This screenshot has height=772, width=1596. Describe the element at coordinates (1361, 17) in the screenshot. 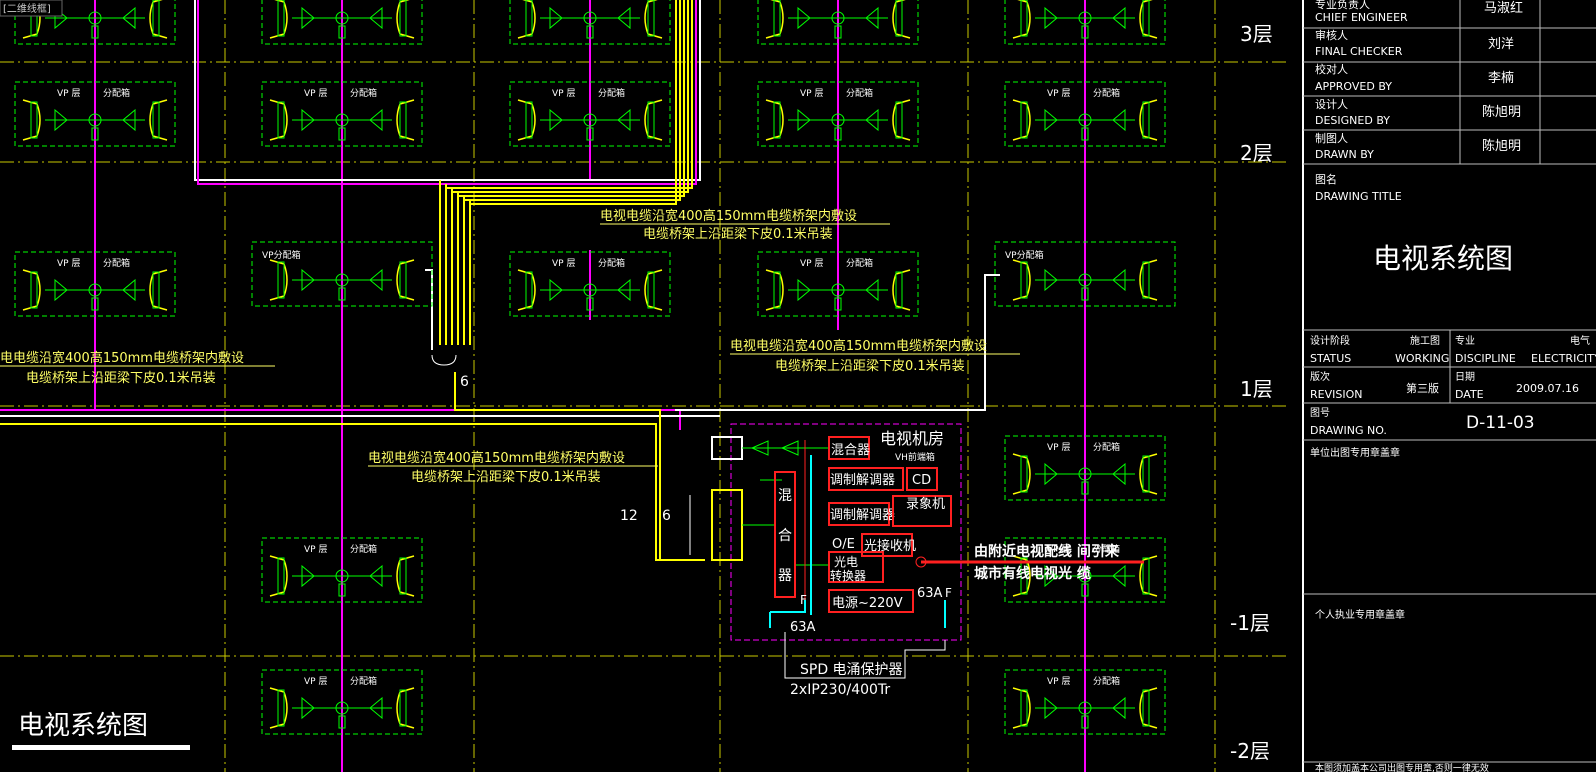

I see `tb-chief-en: CHIEF ENGINEER` at that location.